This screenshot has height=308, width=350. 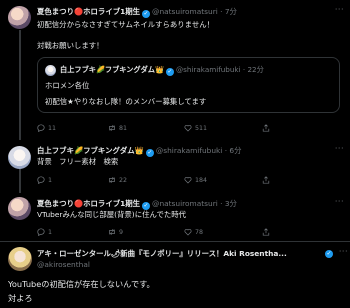 What do you see at coordinates (201, 128) in the screenshot?
I see `like-count: 511` at bounding box center [201, 128].